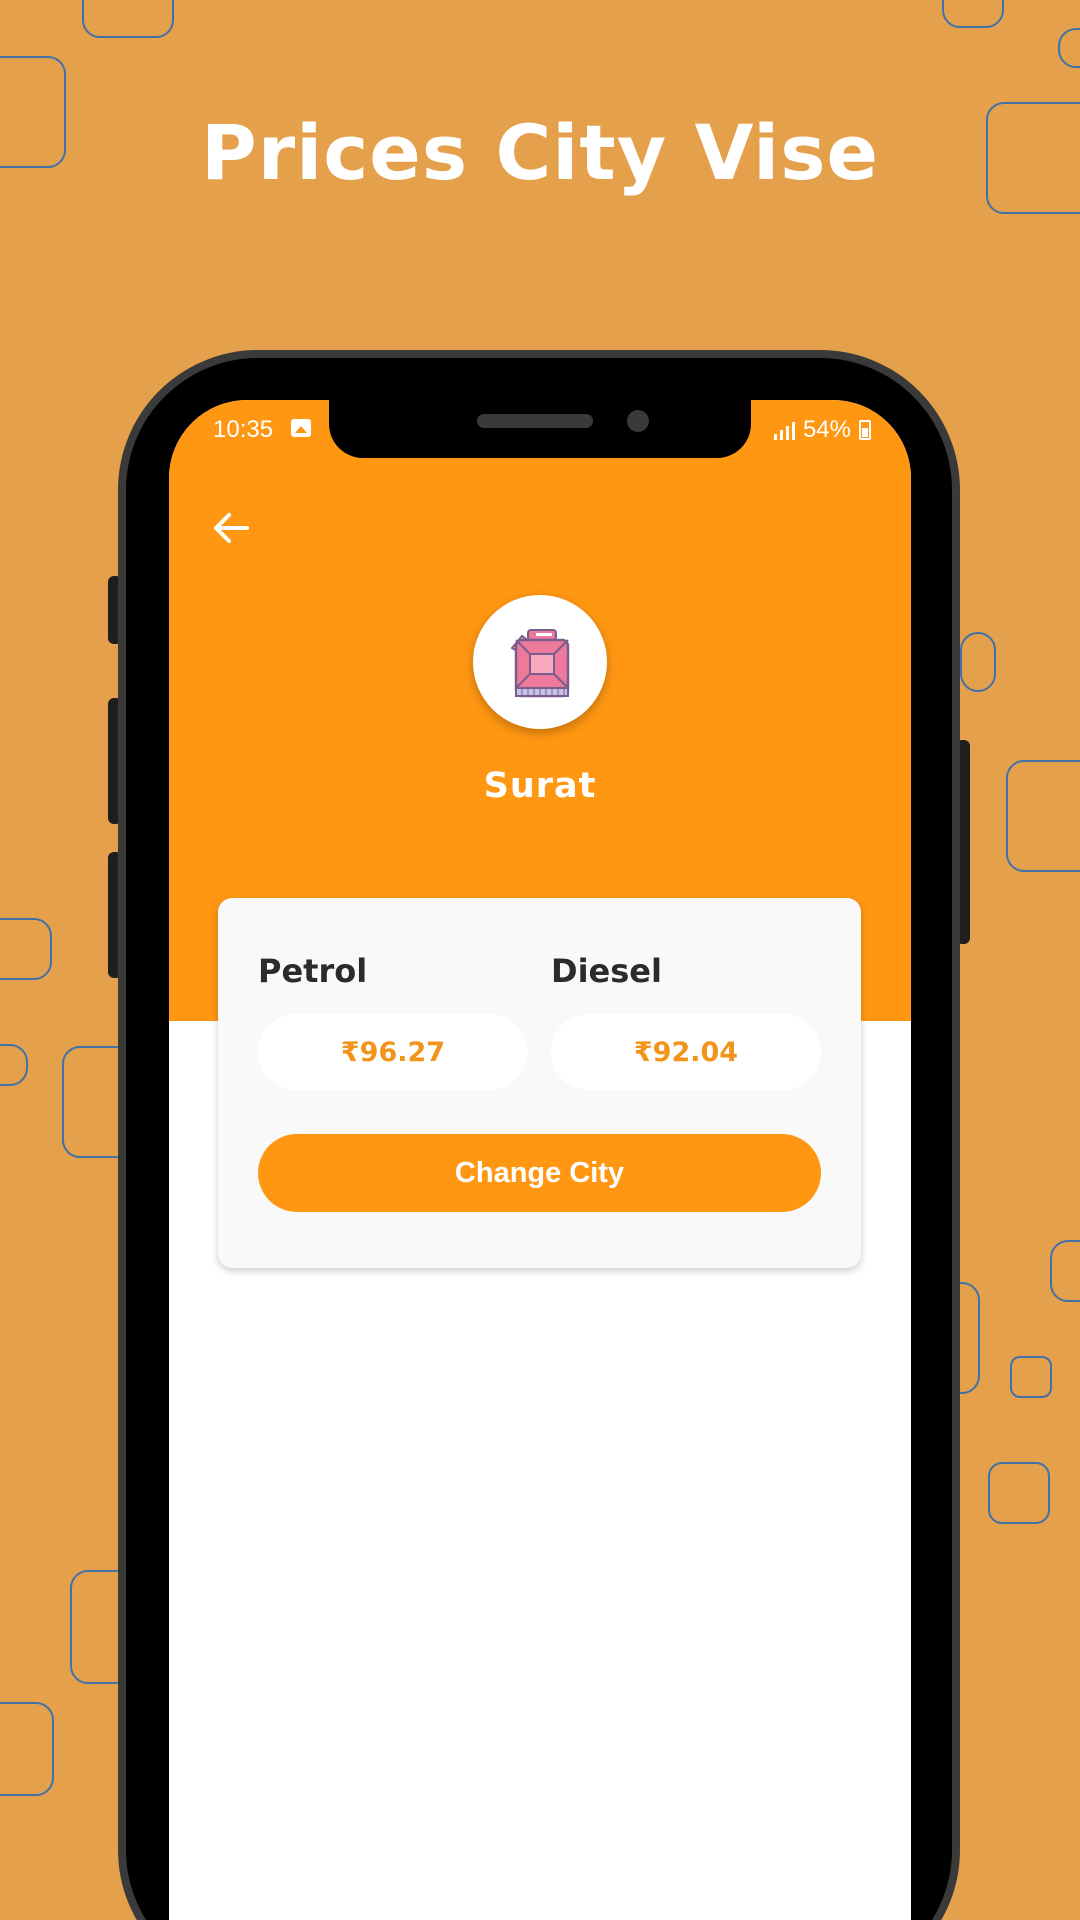 The image size is (1080, 1920). Describe the element at coordinates (686, 1052) in the screenshot. I see `diesel-price: ₹92.04` at that location.